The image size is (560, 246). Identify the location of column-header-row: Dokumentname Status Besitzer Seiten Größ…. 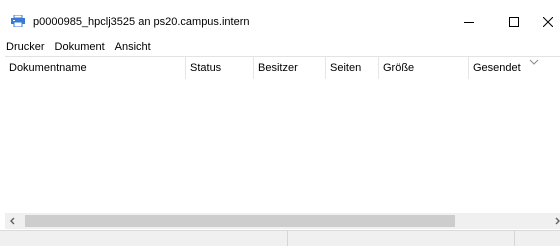
(282, 69).